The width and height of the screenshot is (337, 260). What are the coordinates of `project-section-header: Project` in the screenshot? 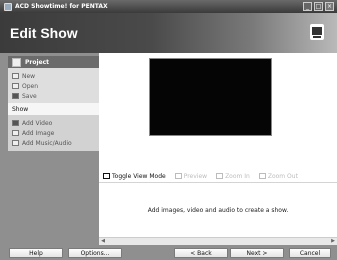 It's located at (53, 62).